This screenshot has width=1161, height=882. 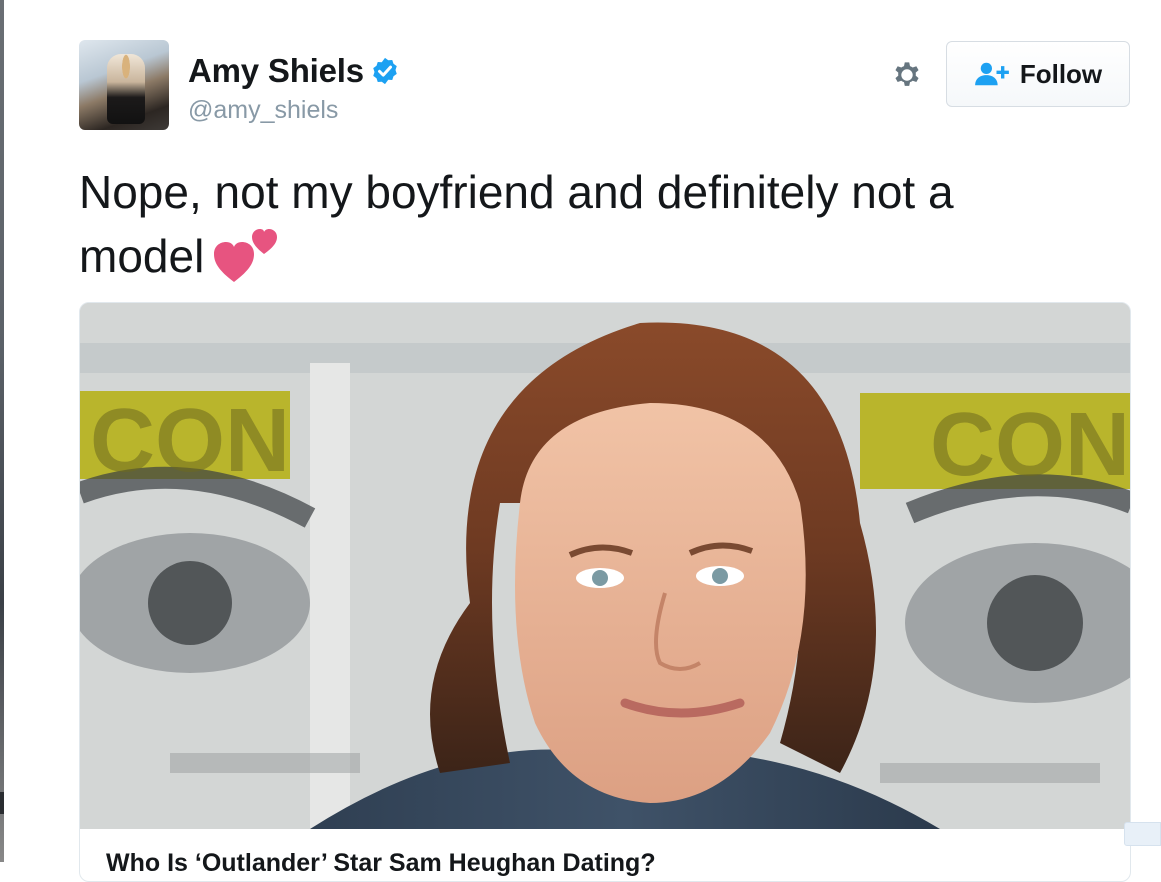 I want to click on follow-button: Follow, so click(x=1038, y=74).